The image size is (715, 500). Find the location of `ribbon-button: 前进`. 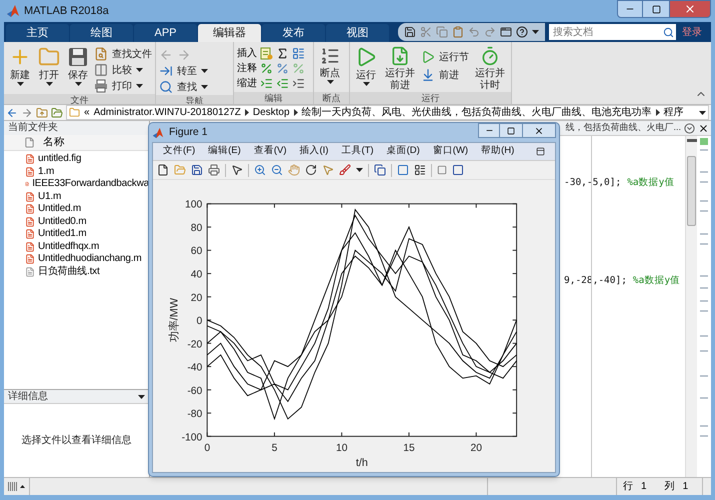

ribbon-button: 前进 is located at coordinates (449, 75).